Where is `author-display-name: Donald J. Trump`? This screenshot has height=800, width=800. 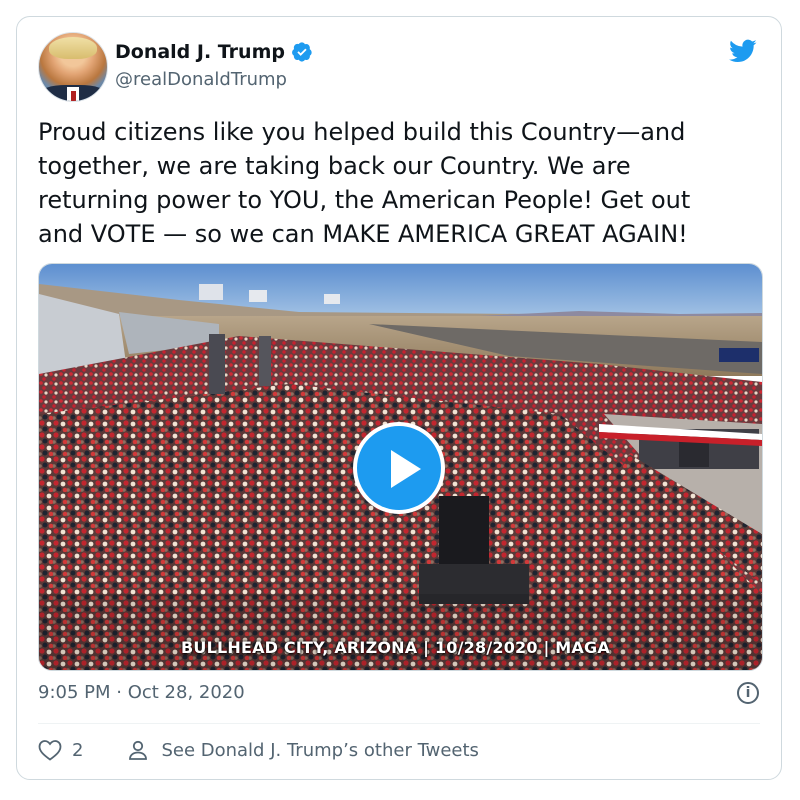 author-display-name: Donald J. Trump is located at coordinates (200, 52).